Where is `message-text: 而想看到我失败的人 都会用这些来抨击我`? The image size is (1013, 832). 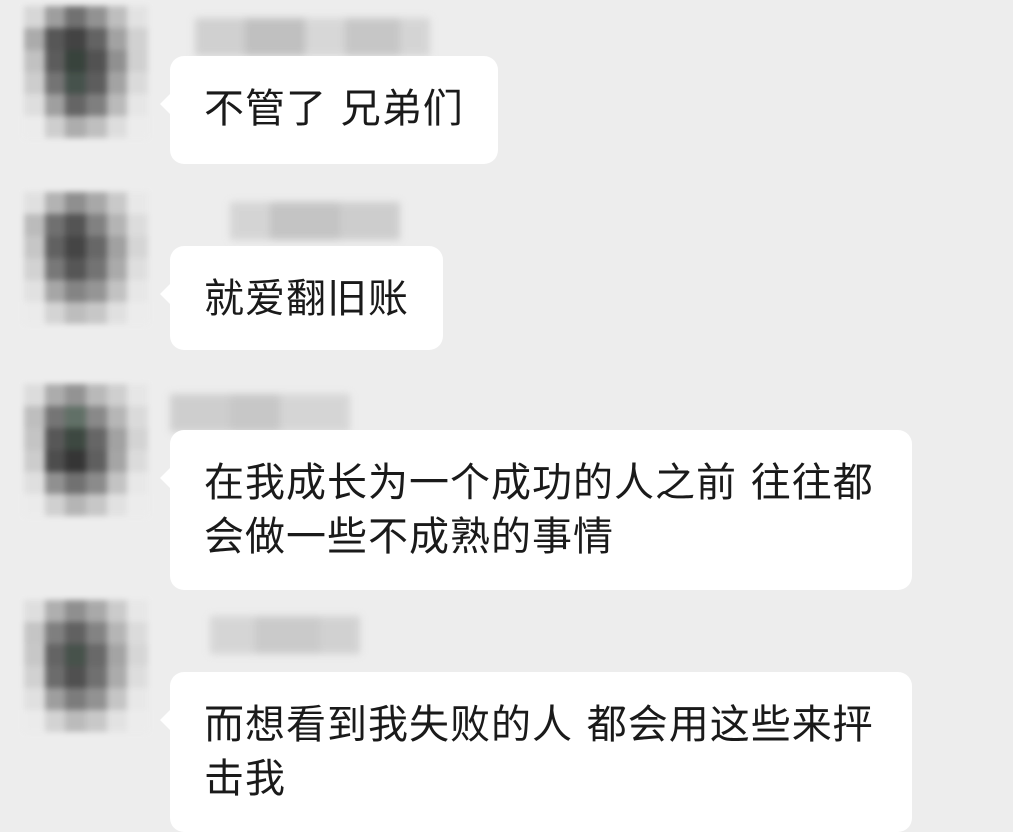 message-text: 而想看到我失败的人 都会用这些来抨击我 is located at coordinates (539, 752).